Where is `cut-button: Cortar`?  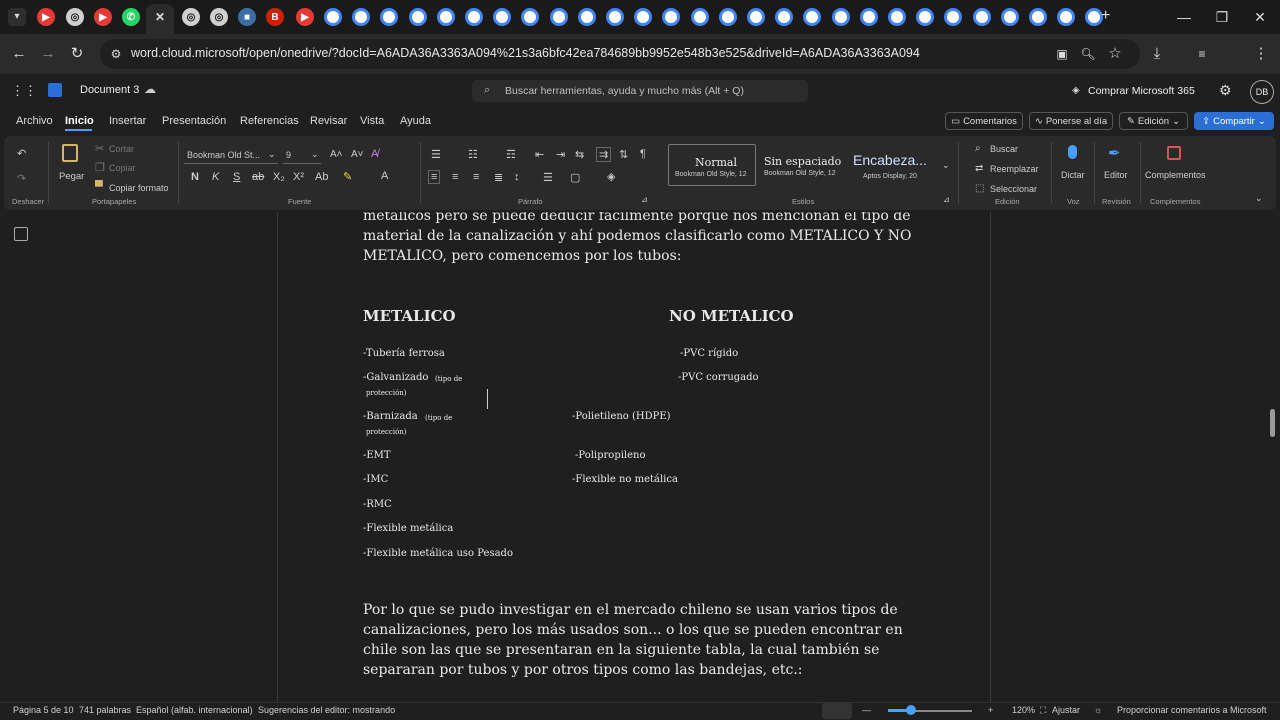 cut-button: Cortar is located at coordinates (121, 149).